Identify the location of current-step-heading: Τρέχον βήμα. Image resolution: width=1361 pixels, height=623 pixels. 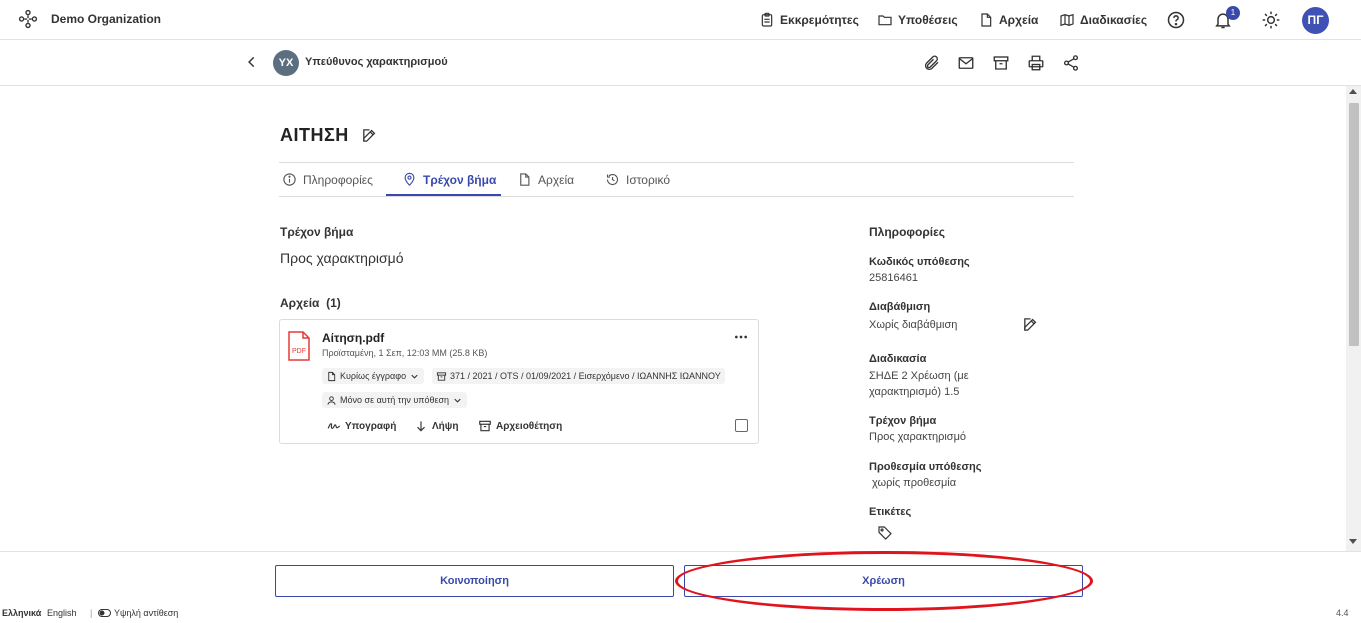
(317, 232).